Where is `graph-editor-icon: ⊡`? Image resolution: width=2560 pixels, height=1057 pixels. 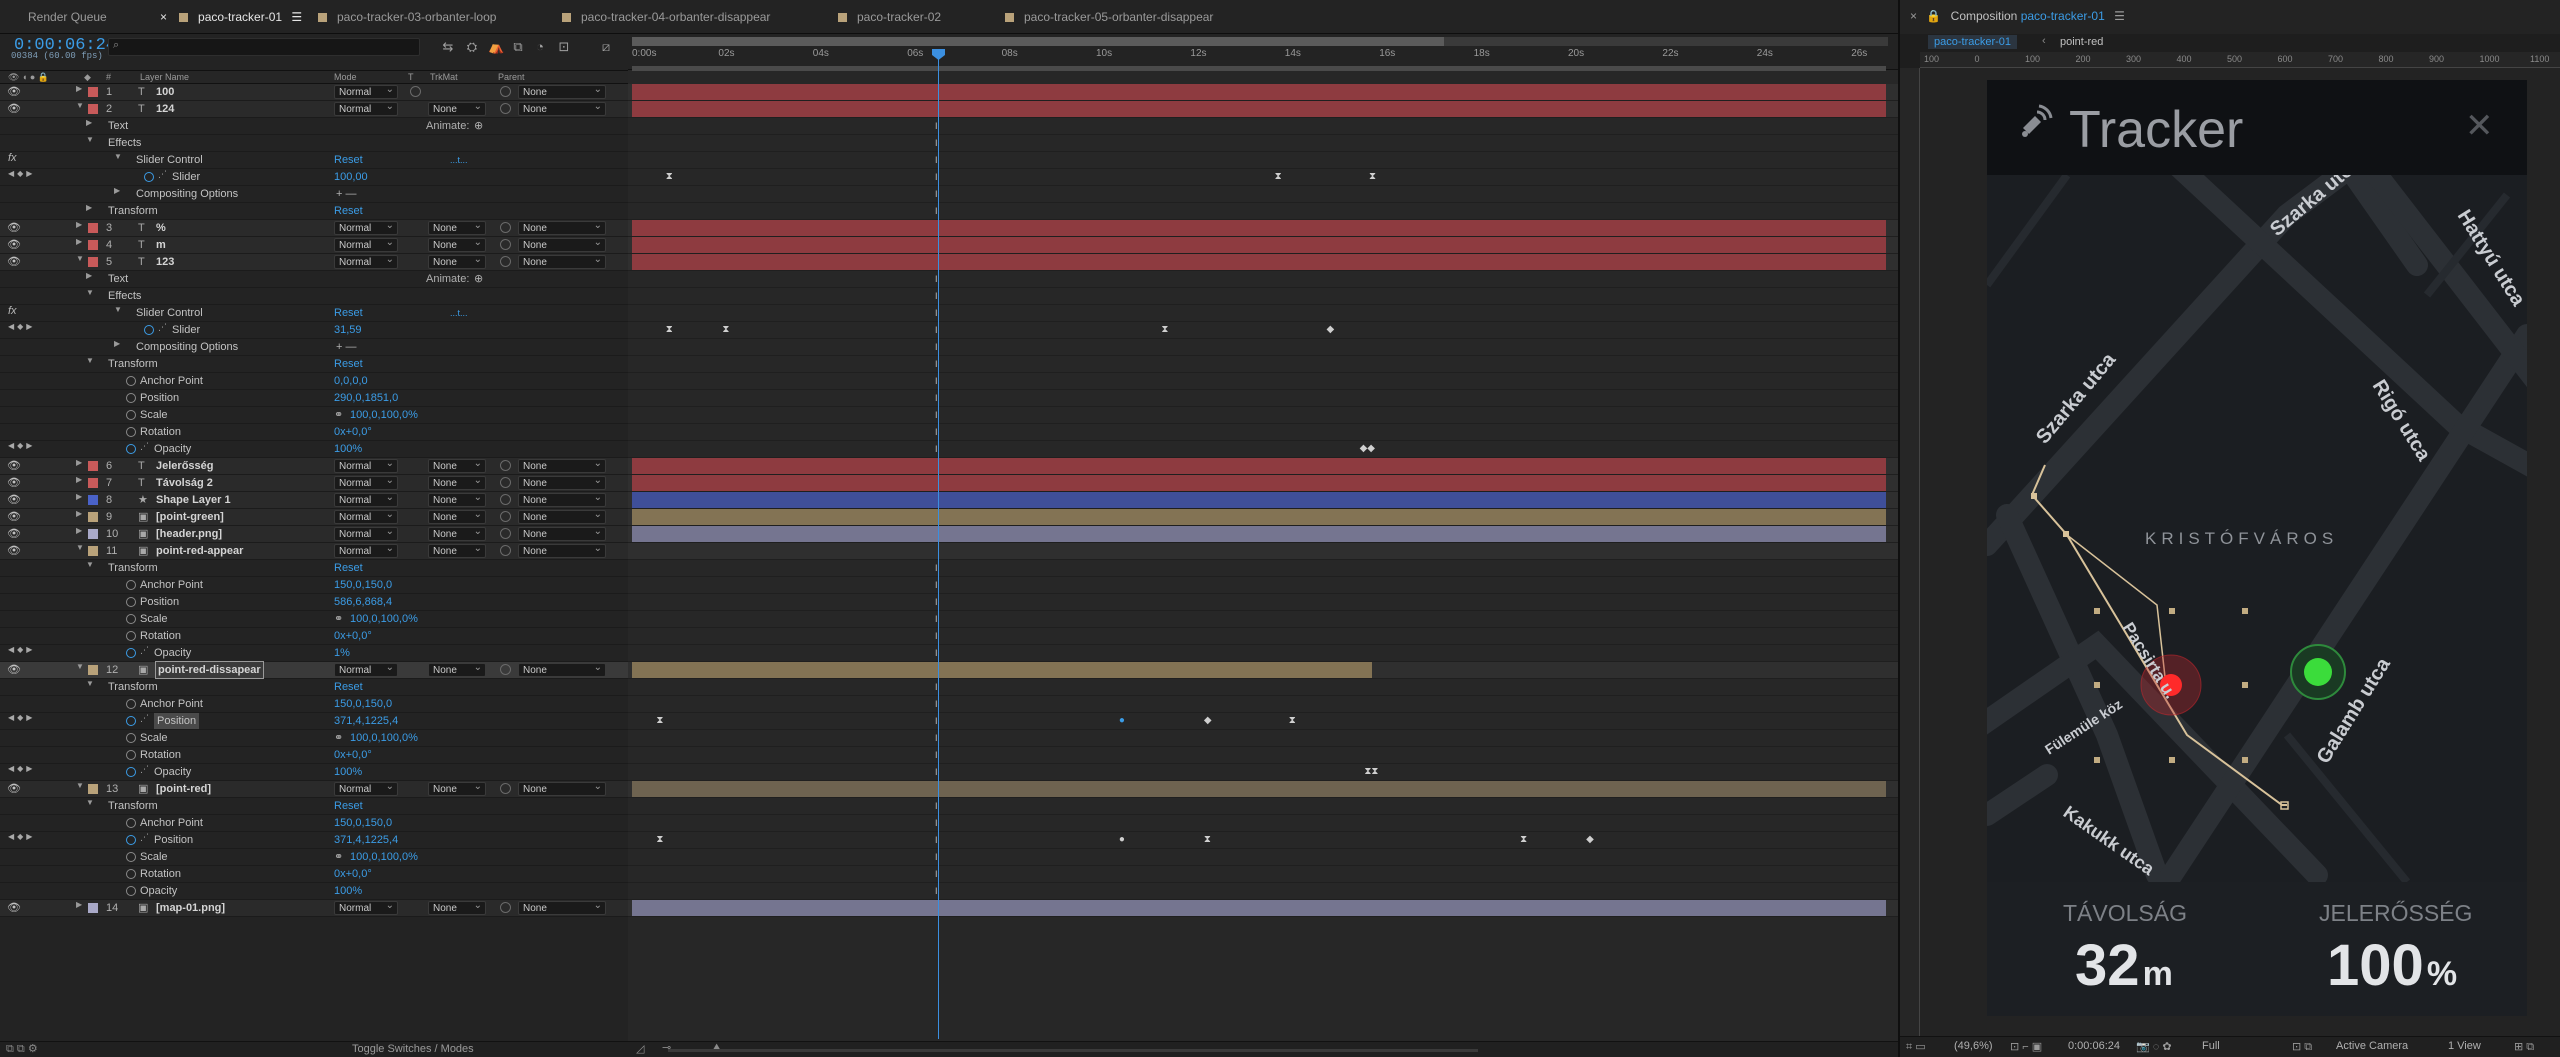 graph-editor-icon: ⊡ is located at coordinates (564, 47).